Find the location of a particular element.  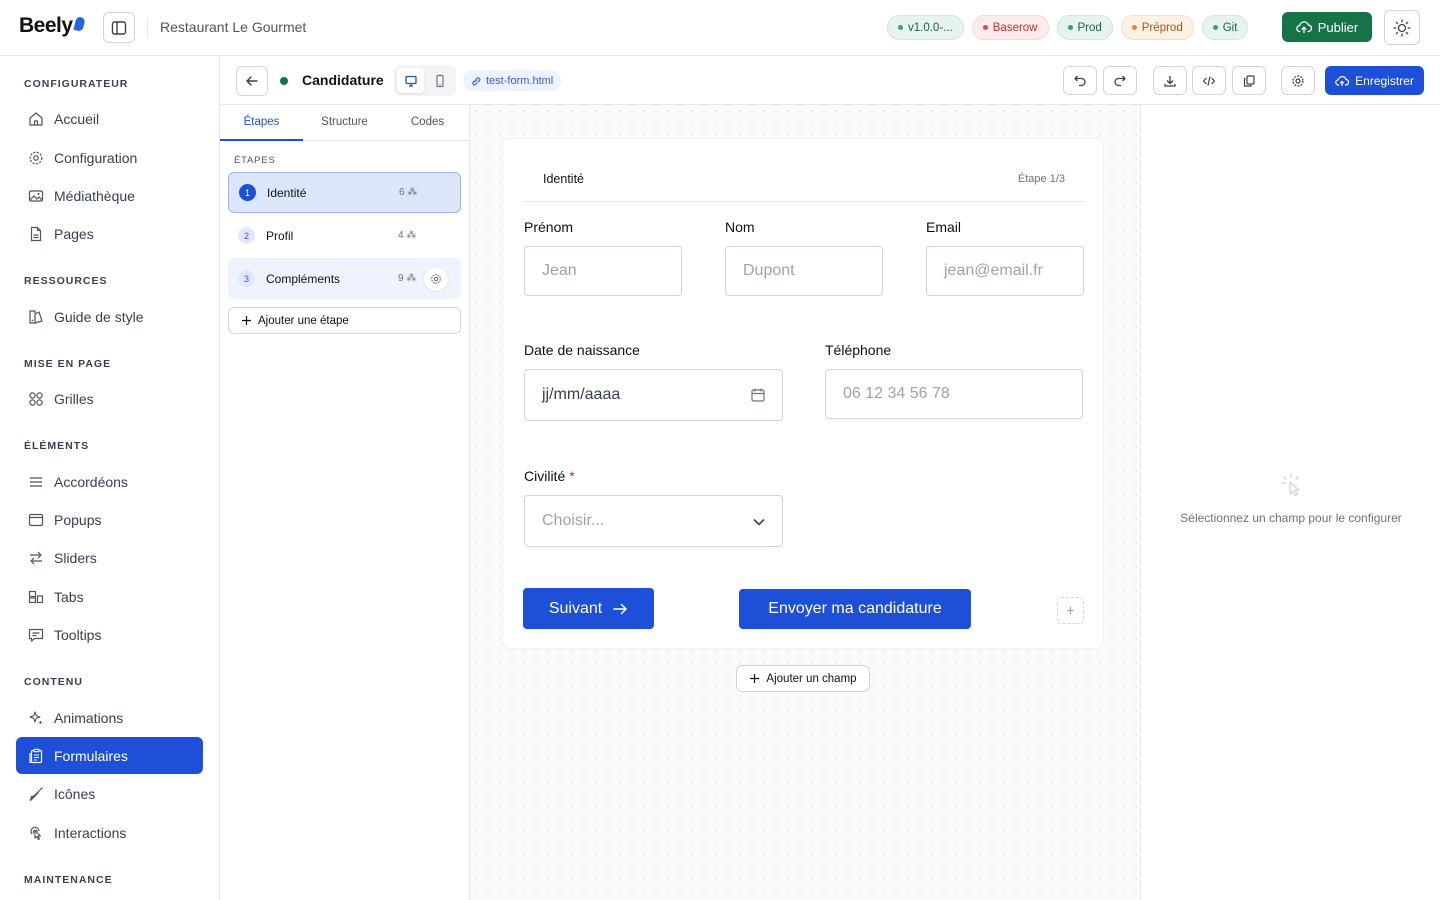

divider is located at coordinates (147, 28).